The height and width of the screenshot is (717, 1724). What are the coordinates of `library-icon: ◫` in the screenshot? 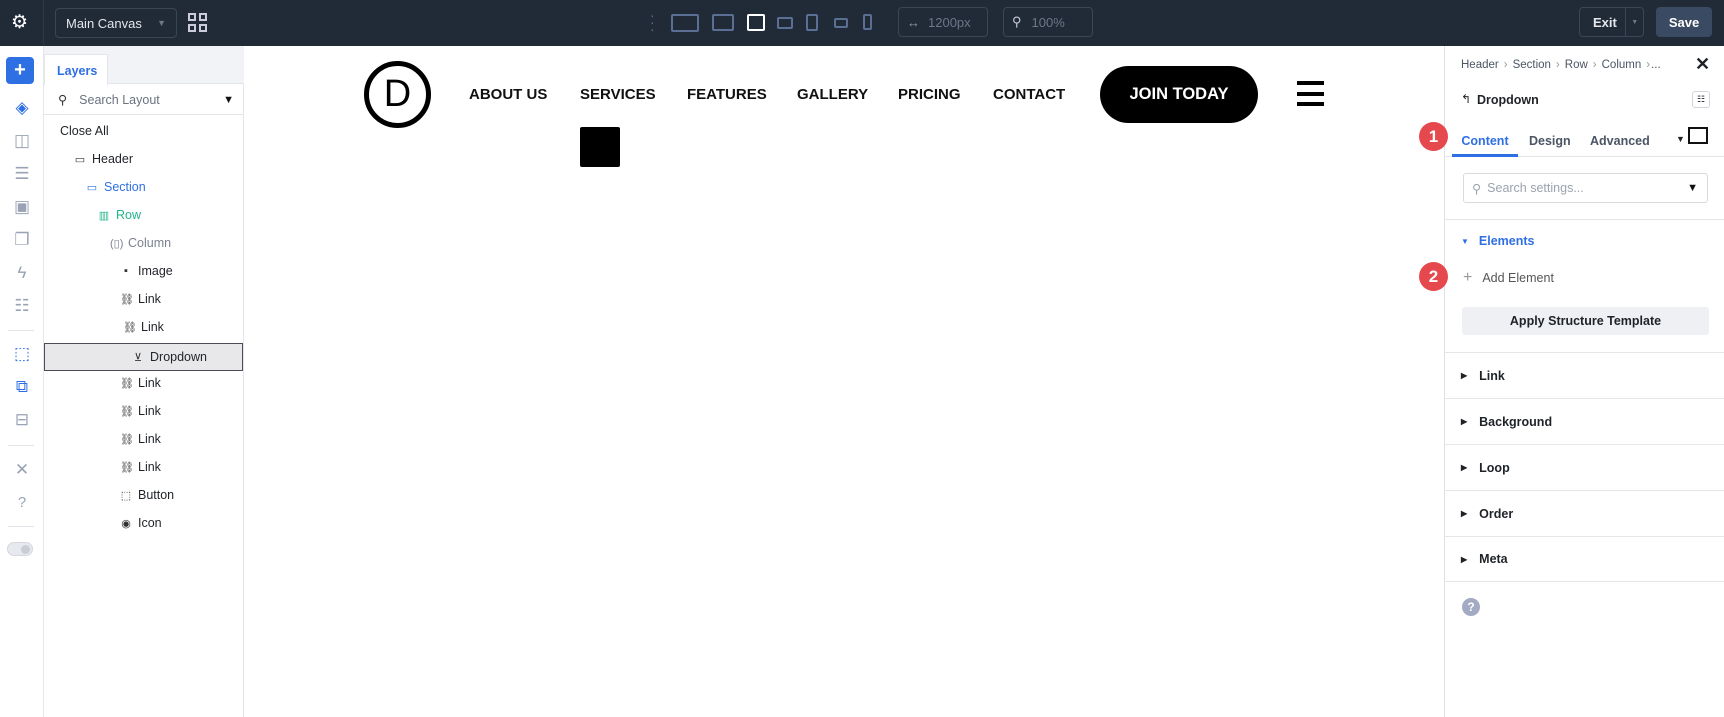 It's located at (22, 141).